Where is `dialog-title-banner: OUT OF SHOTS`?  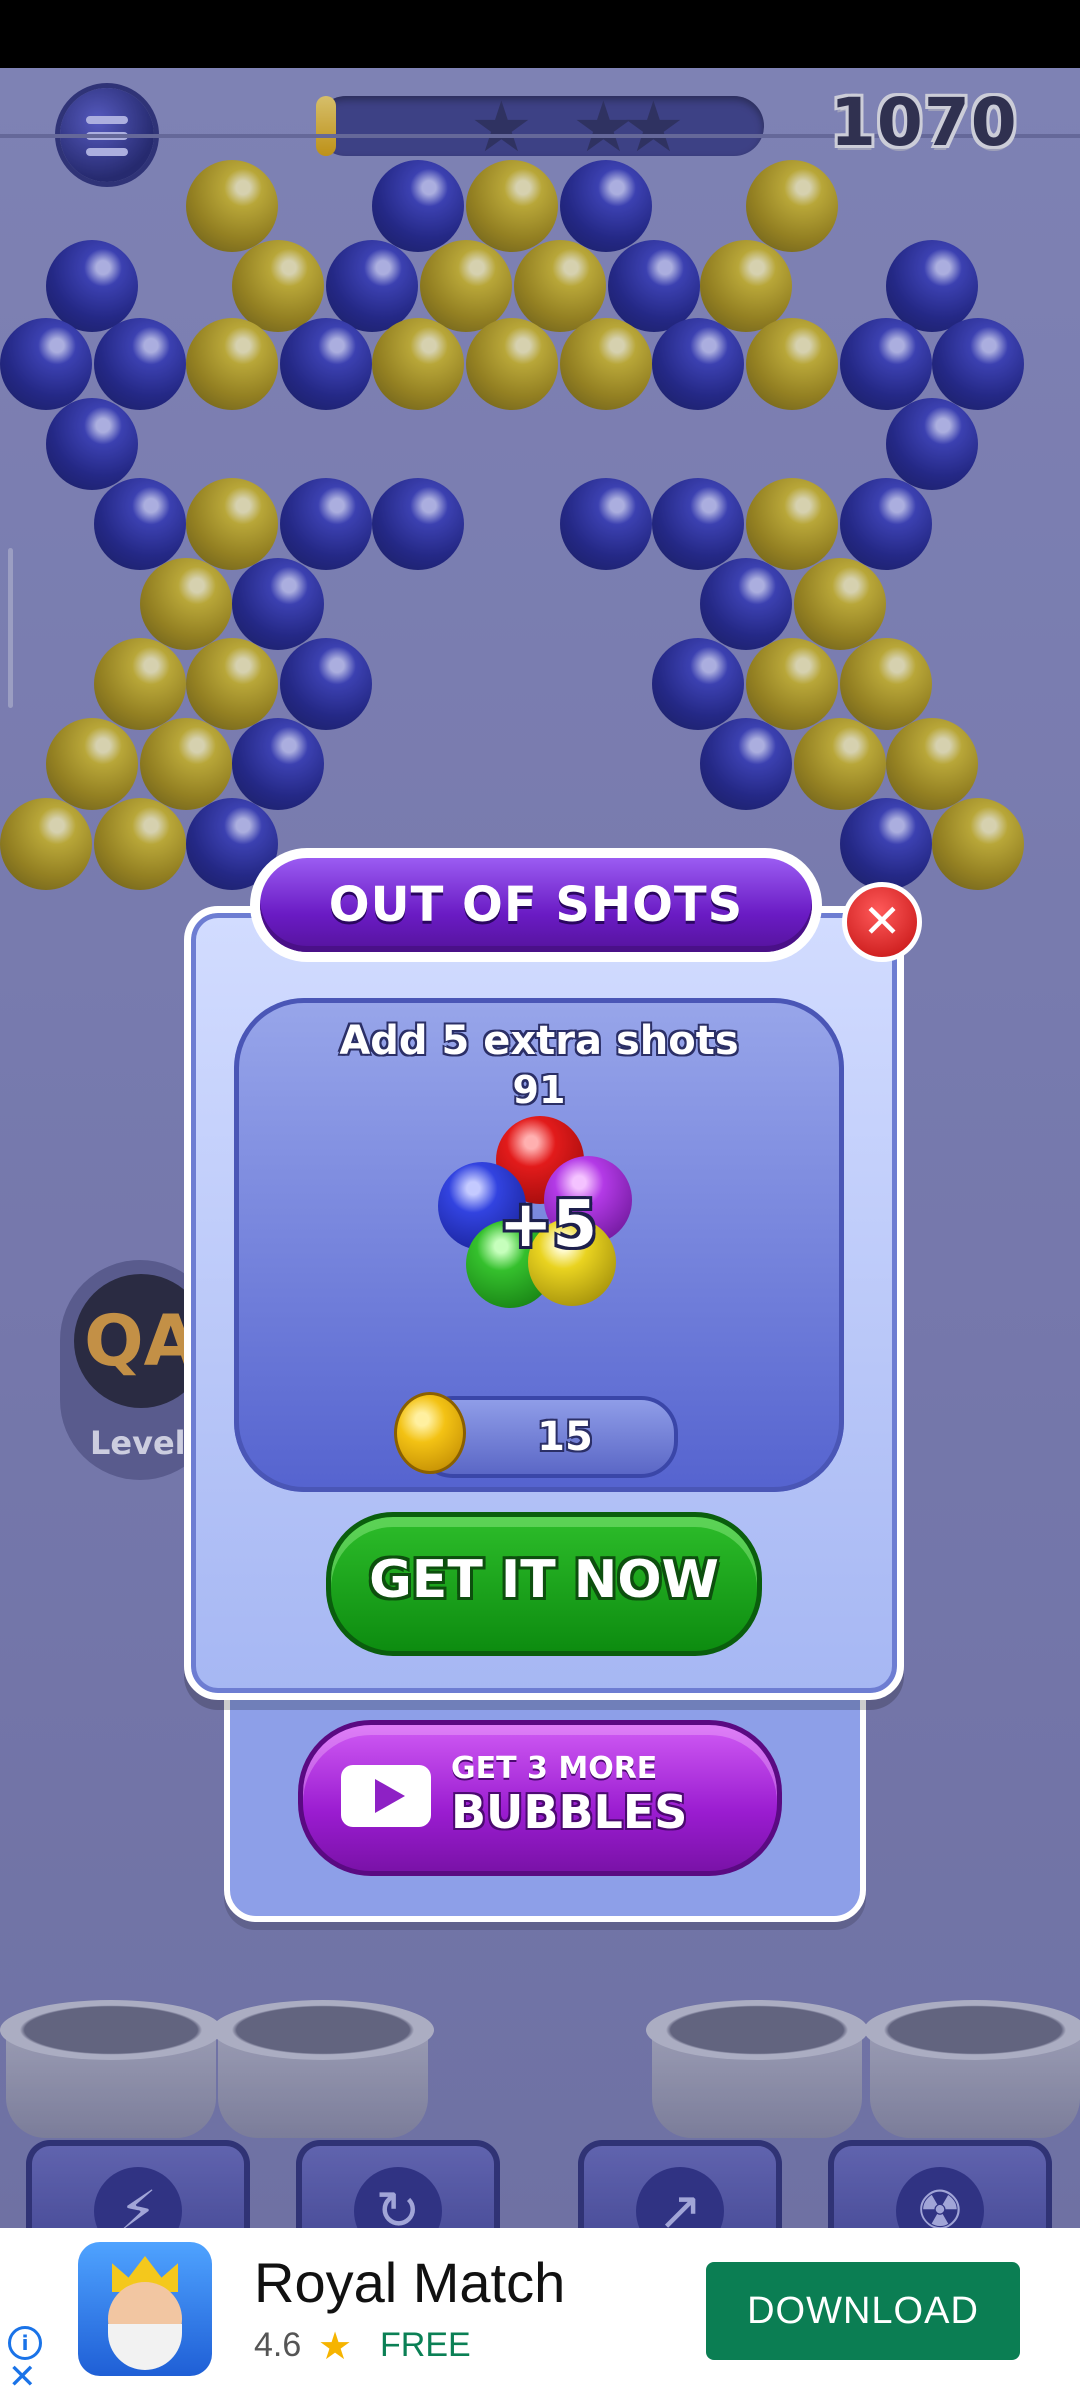 dialog-title-banner: OUT OF SHOTS is located at coordinates (536, 905).